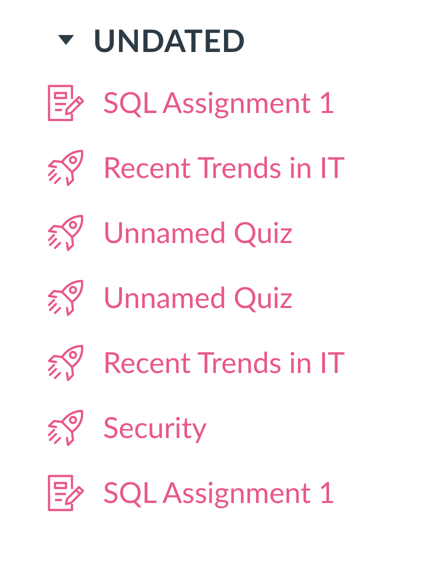 Image resolution: width=438 pixels, height=586 pixels. What do you see at coordinates (66, 40) in the screenshot?
I see `caret-down-icon` at bounding box center [66, 40].